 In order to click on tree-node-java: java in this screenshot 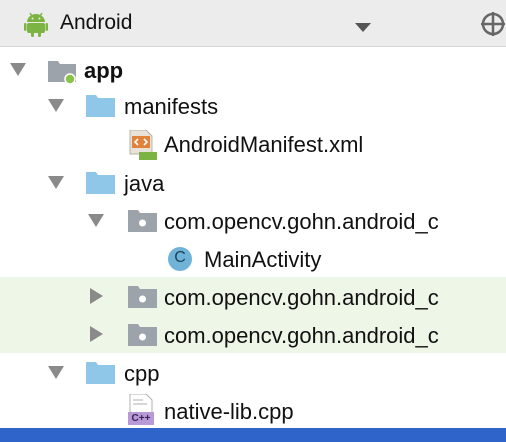, I will do `click(253, 182)`.